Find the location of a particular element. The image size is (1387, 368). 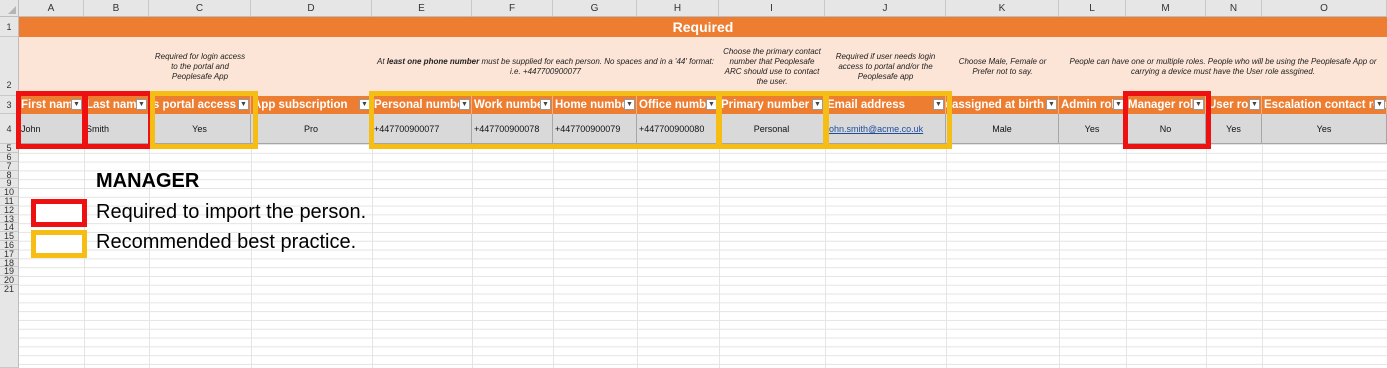

column-header-h: H is located at coordinates (678, 8).